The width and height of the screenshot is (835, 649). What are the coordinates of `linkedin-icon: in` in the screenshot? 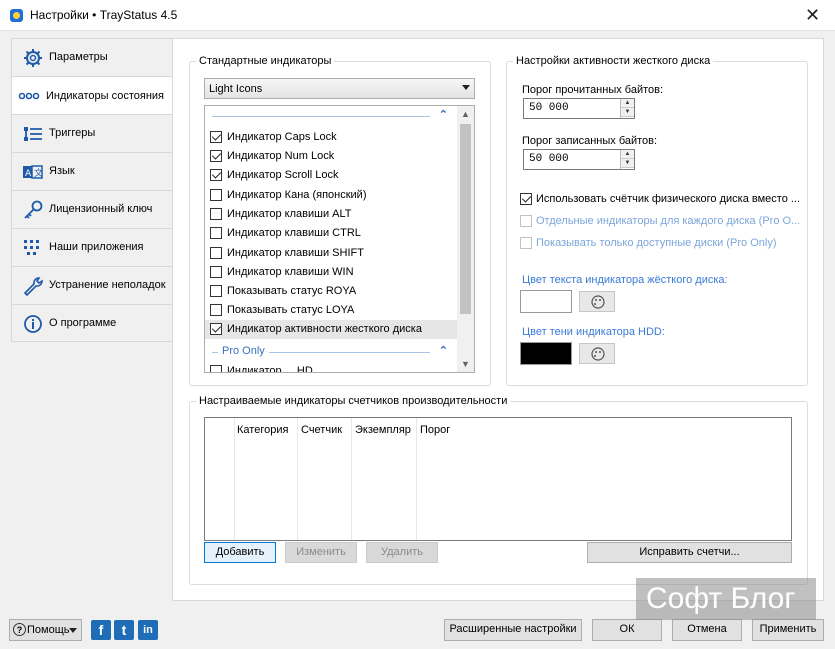 It's located at (148, 630).